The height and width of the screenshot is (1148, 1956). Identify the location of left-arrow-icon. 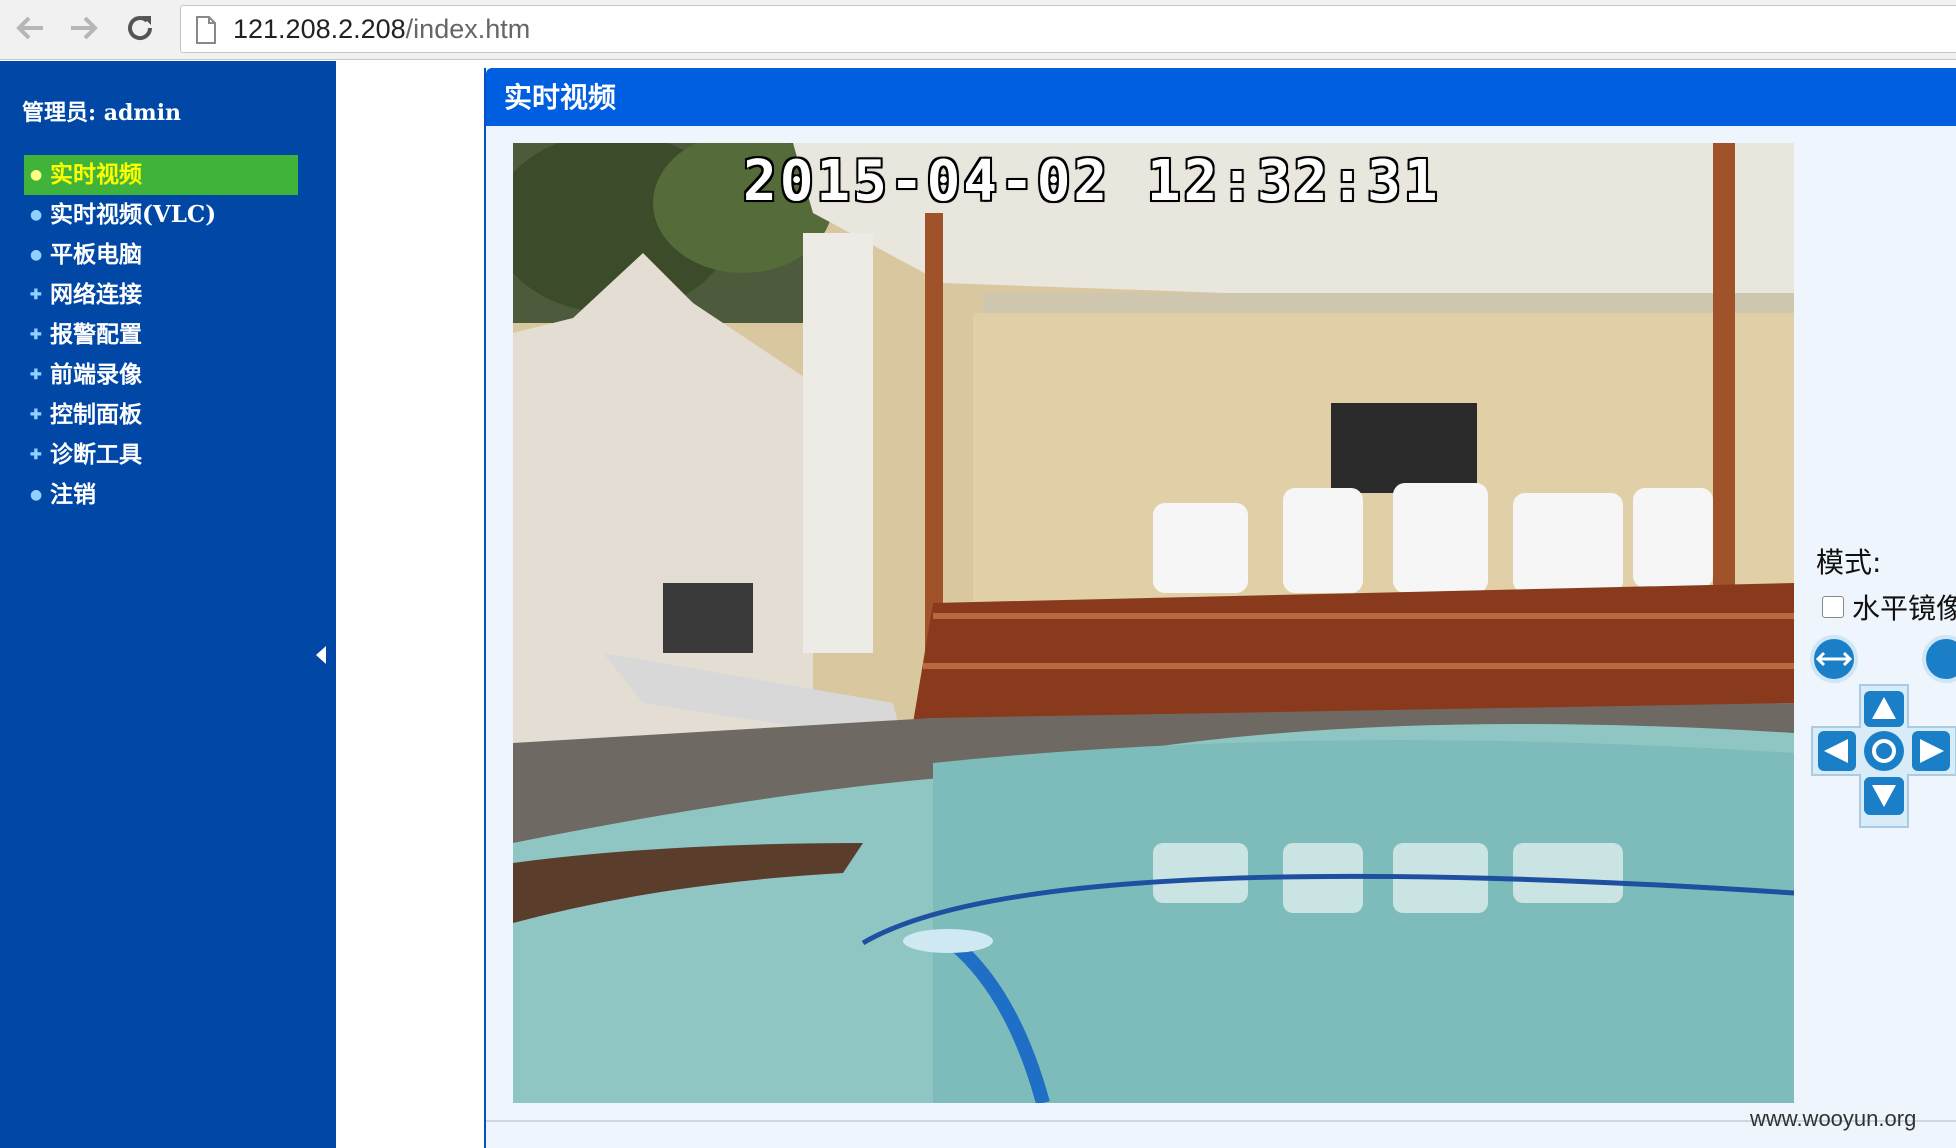
(1837, 751).